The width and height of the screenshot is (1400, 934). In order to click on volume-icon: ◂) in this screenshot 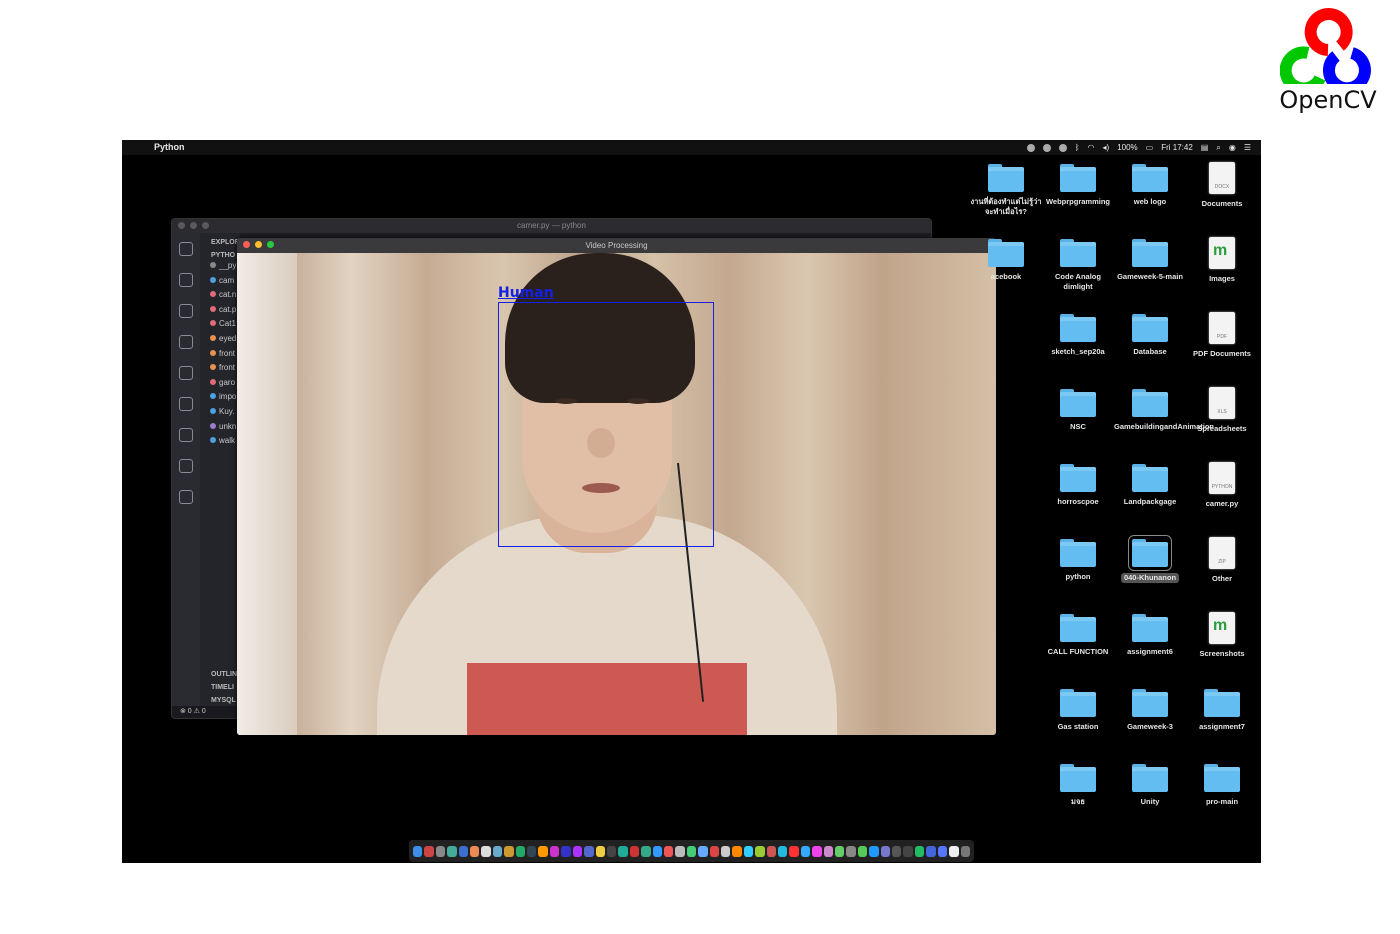, I will do `click(1106, 147)`.